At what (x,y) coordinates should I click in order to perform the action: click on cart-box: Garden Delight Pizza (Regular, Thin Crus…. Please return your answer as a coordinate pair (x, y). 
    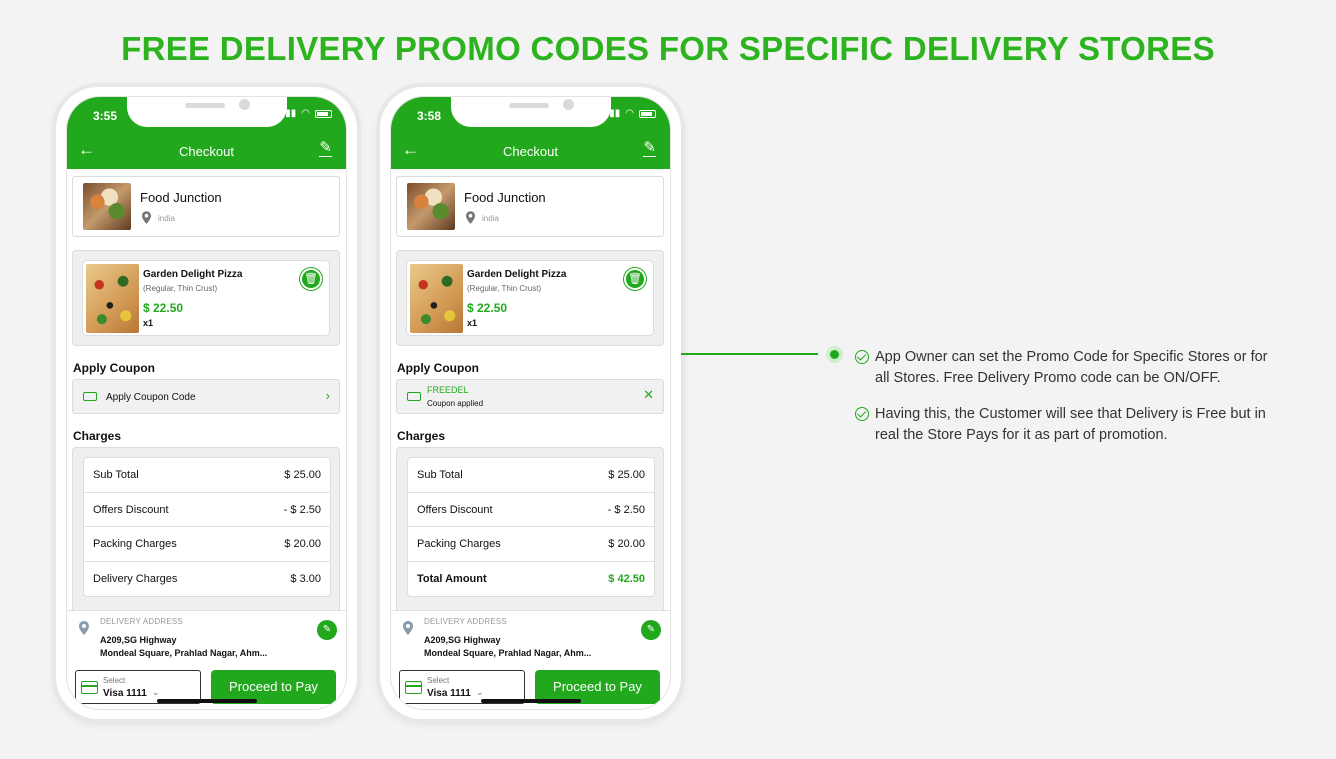
    Looking at the image, I should click on (206, 298).